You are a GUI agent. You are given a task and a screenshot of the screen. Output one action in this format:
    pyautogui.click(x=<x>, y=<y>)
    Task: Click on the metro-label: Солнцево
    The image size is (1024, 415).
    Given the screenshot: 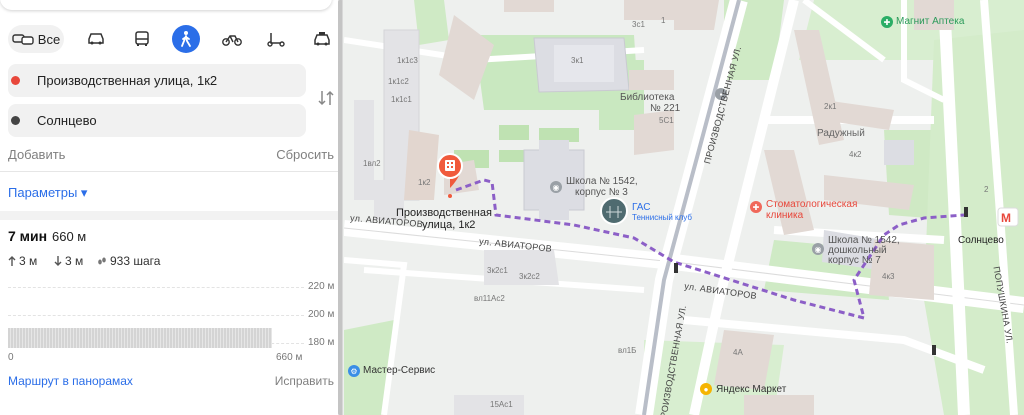 What is the action you would take?
    pyautogui.click(x=981, y=240)
    